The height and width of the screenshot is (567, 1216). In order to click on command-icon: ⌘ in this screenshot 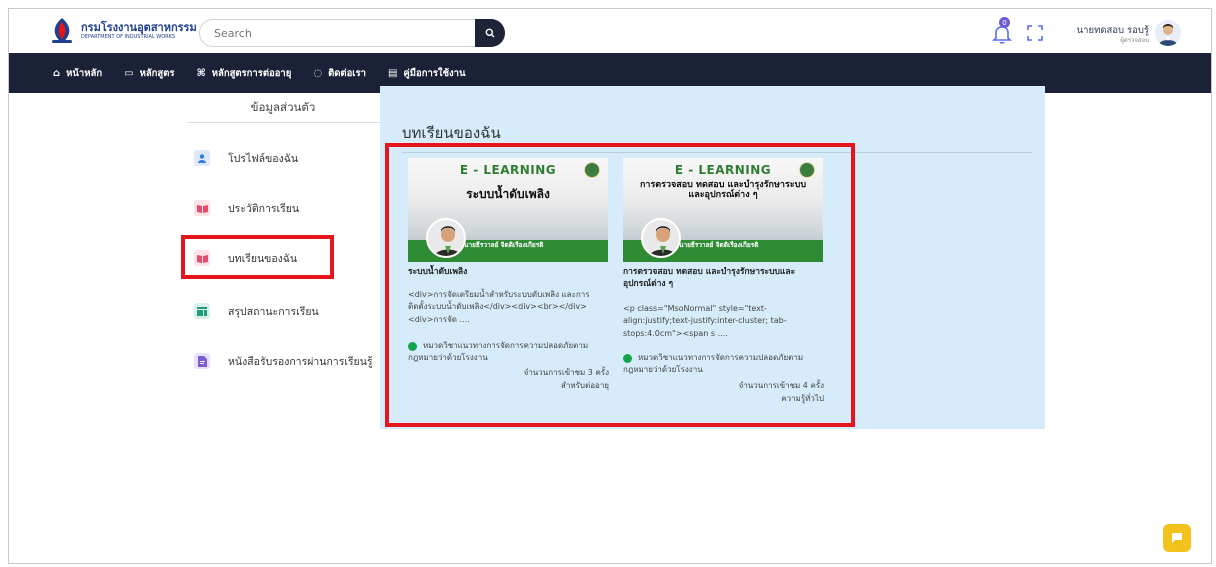, I will do `click(201, 73)`.